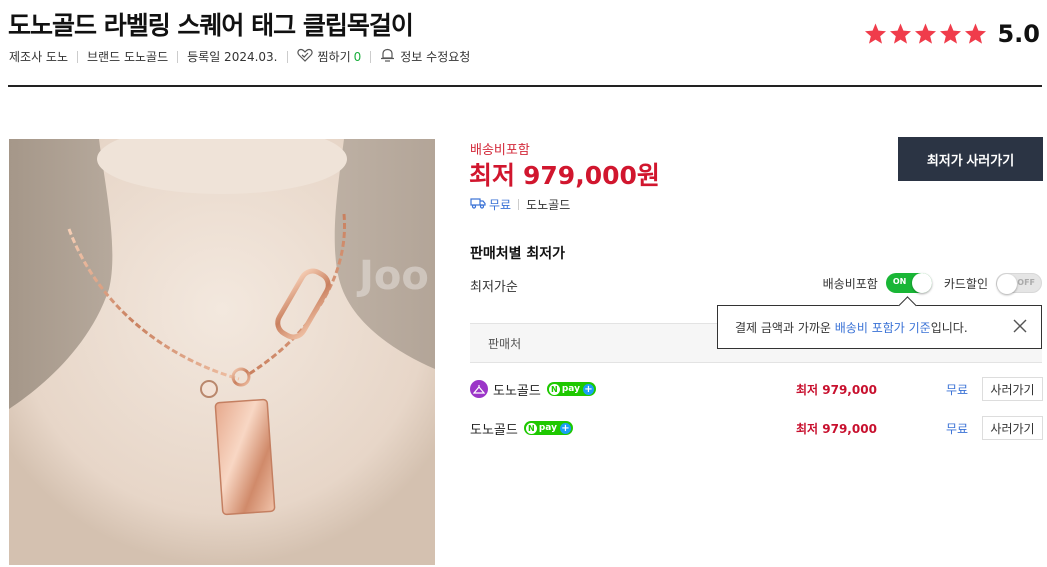  Describe the element at coordinates (492, 175) in the screenshot. I see `lowest-label: 최저` at that location.